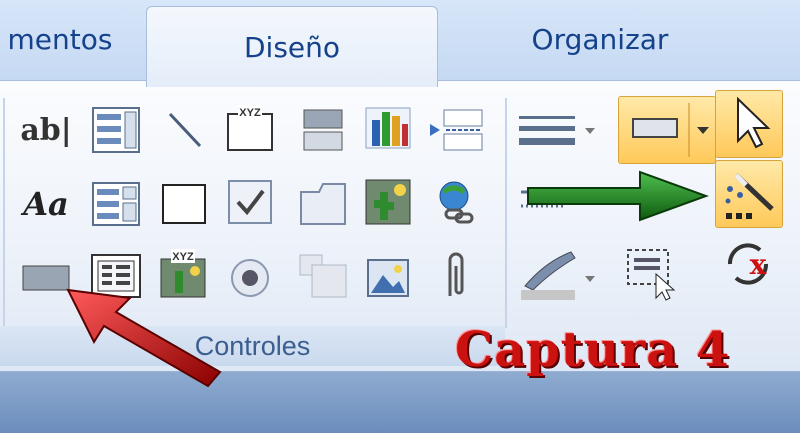 This screenshot has height=433, width=800. I want to click on use-control-wizards-button, so click(749, 194).